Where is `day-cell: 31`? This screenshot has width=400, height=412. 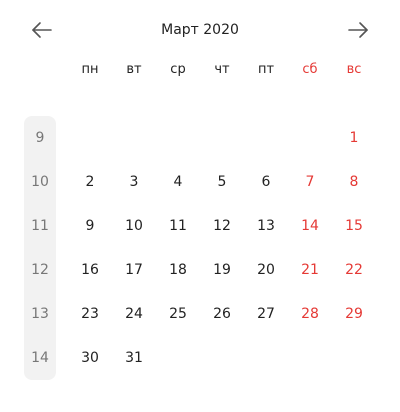 day-cell: 31 is located at coordinates (134, 358).